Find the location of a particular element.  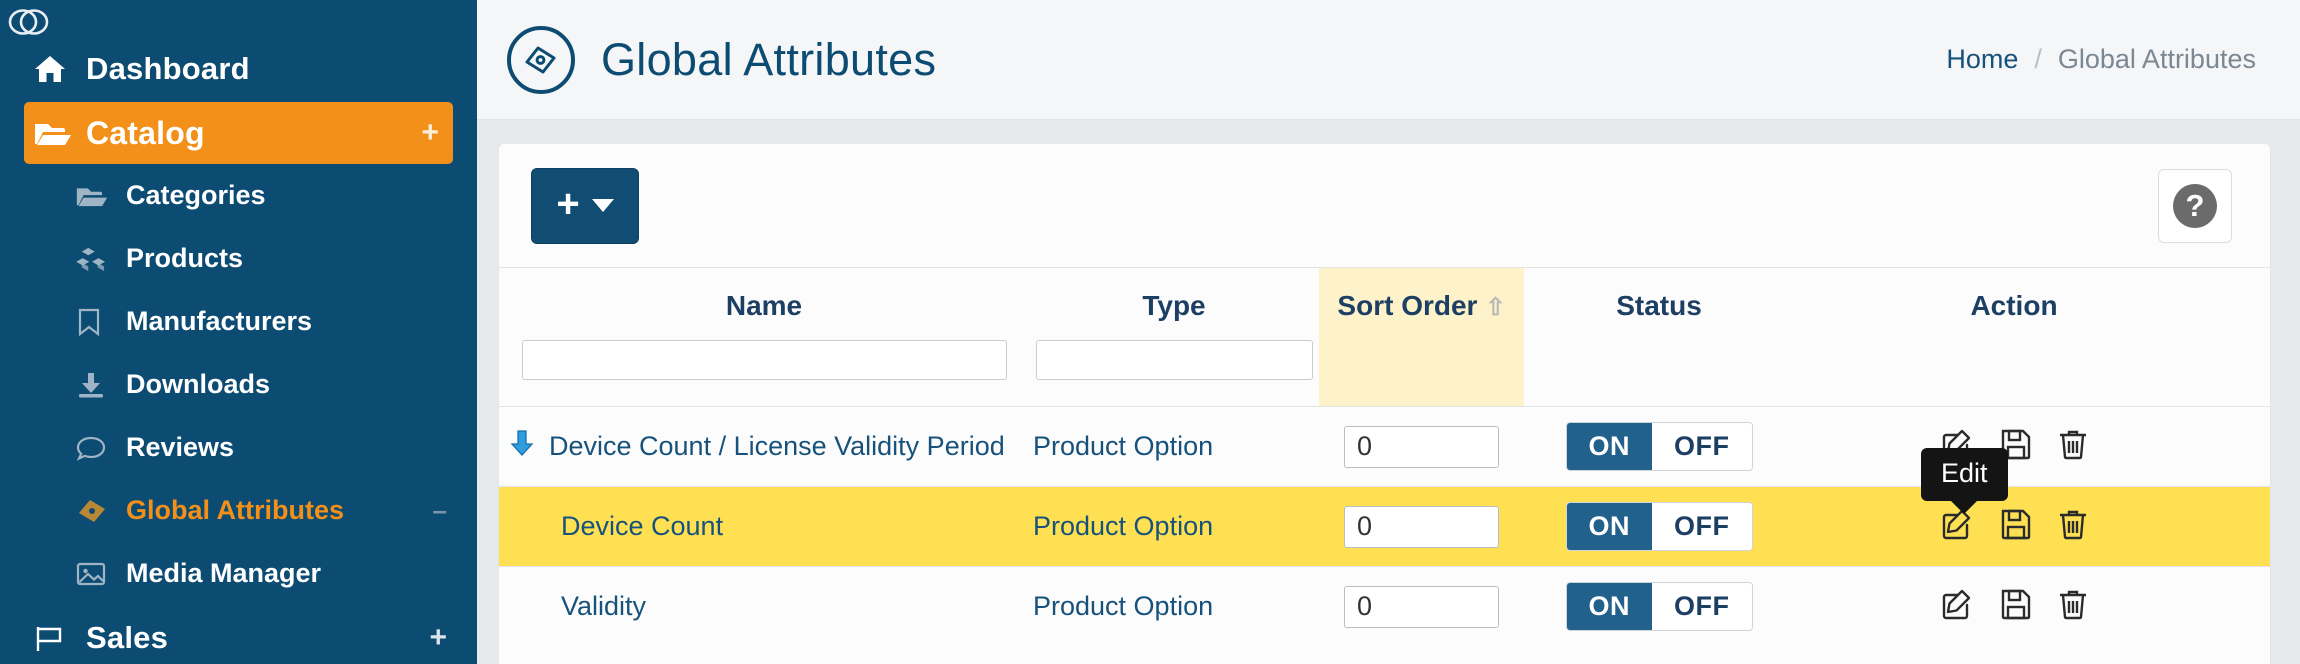

tag-circle-icon is located at coordinates (541, 59).